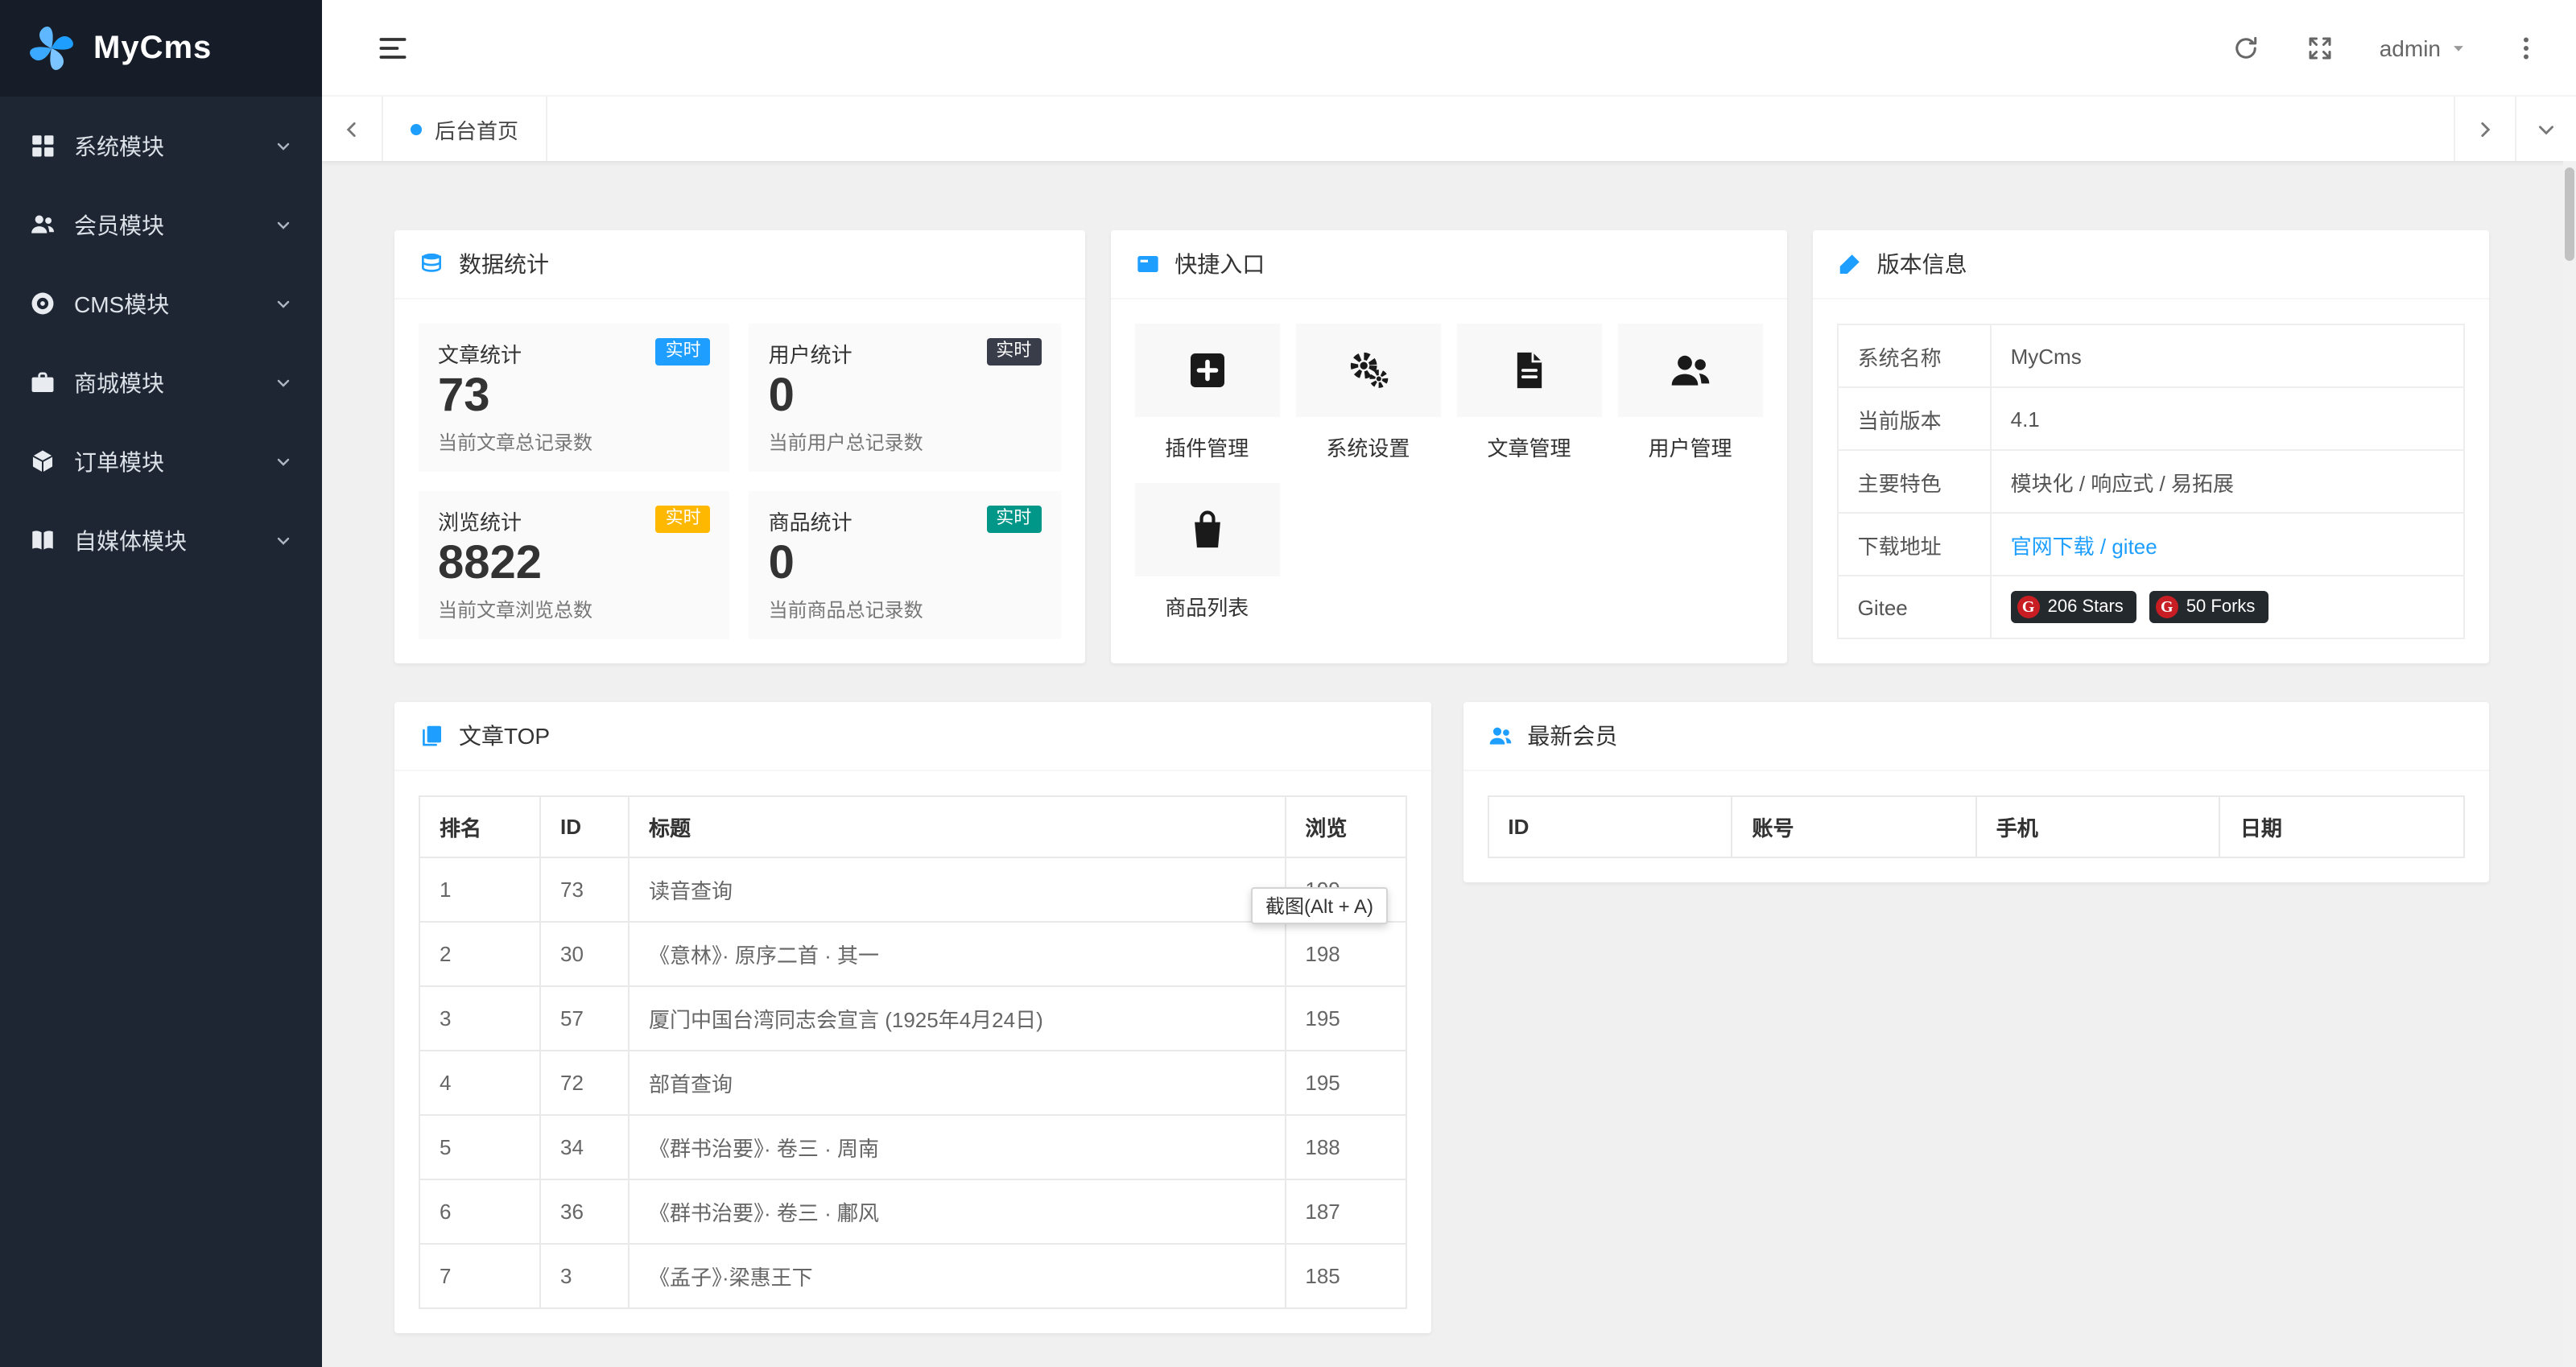  I want to click on panel-title: 最新会员, so click(1572, 736).